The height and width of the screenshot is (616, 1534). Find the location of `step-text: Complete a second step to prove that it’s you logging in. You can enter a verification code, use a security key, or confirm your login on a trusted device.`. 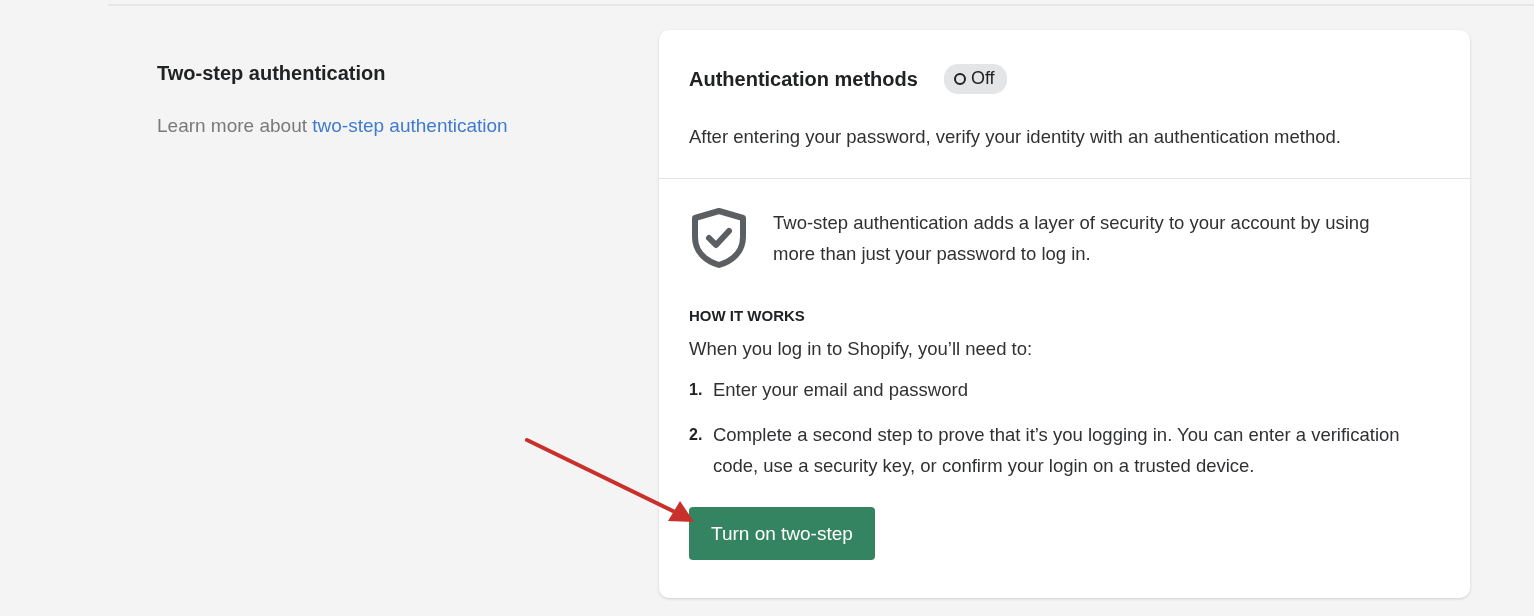

step-text: Complete a second step to prove that it’s you logging in. You can enter a verification code, use a security key, or confirm your login on a trusted device. is located at coordinates (1056, 450).